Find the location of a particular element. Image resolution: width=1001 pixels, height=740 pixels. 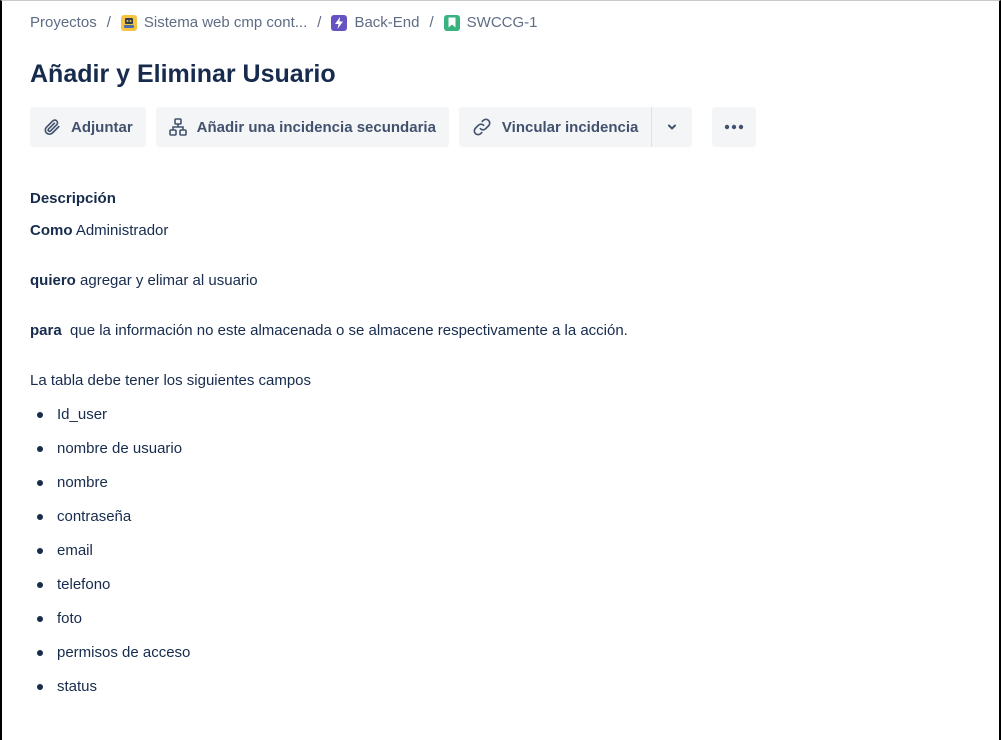

breadcrumb-issue-key: SWCCG-1 is located at coordinates (502, 22).